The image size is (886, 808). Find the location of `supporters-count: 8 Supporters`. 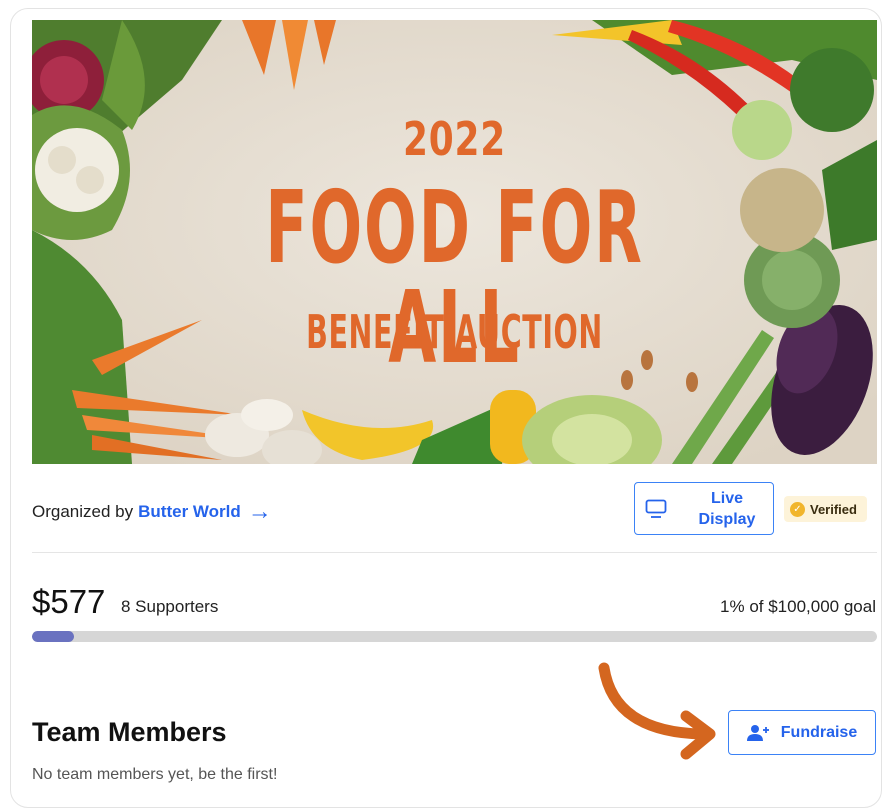

supporters-count: 8 Supporters is located at coordinates (170, 606).